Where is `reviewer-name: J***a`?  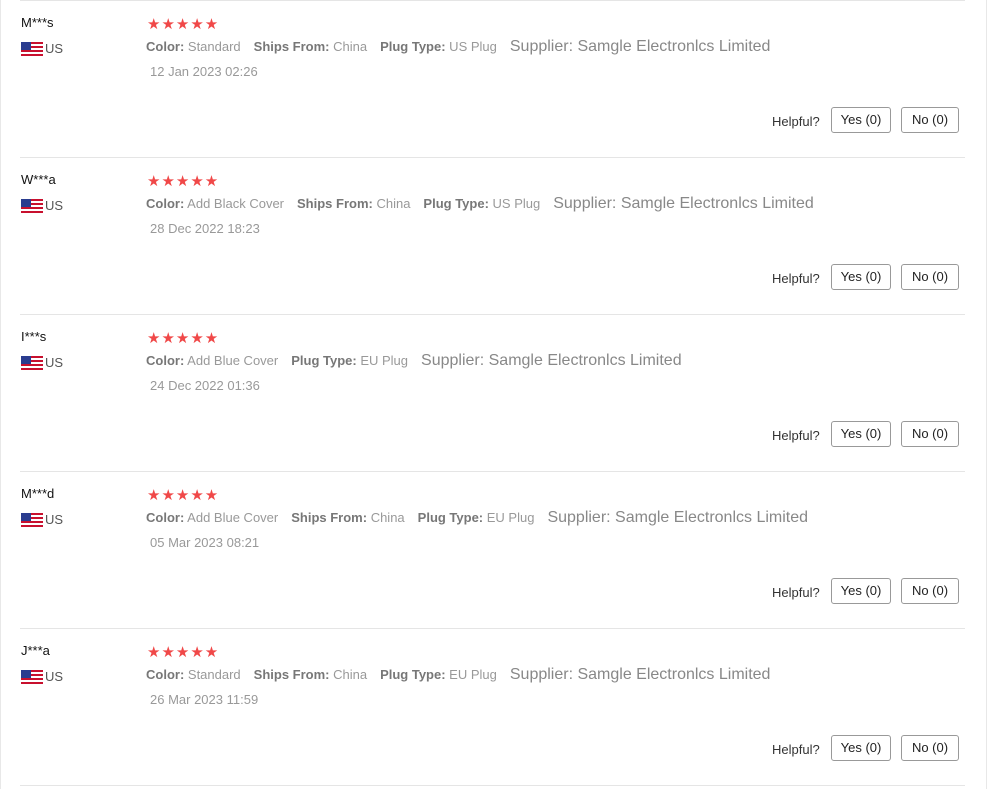
reviewer-name: J***a is located at coordinates (35, 650).